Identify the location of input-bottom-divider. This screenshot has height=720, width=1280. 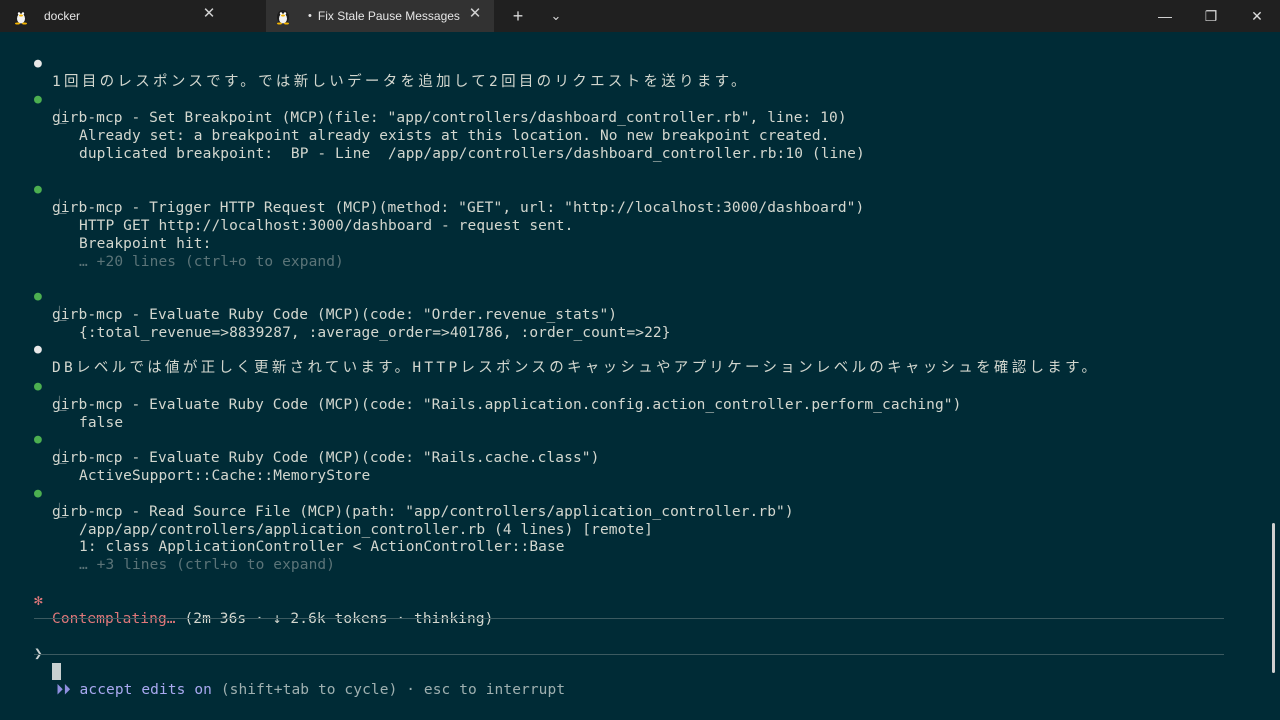
(629, 654).